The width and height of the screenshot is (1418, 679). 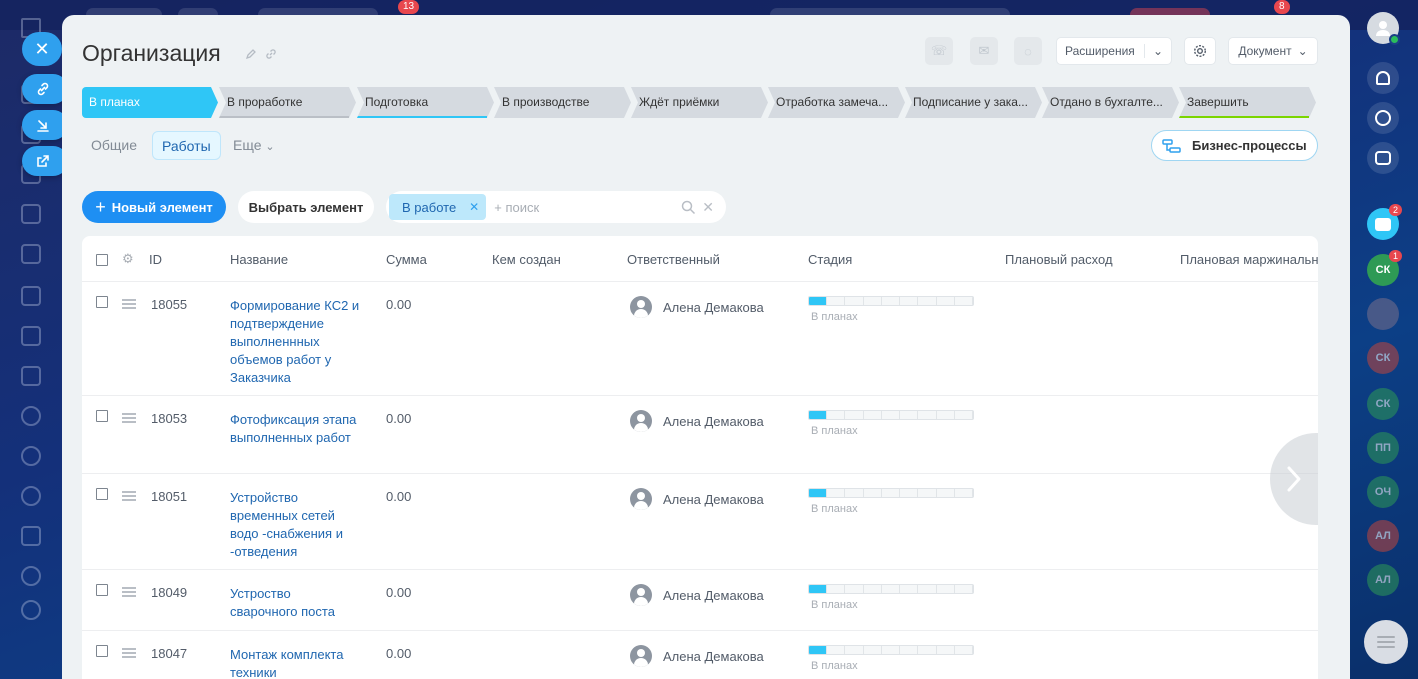 I want to click on filter-search: В работе ✕ + поиск ✕, so click(x=556, y=207).